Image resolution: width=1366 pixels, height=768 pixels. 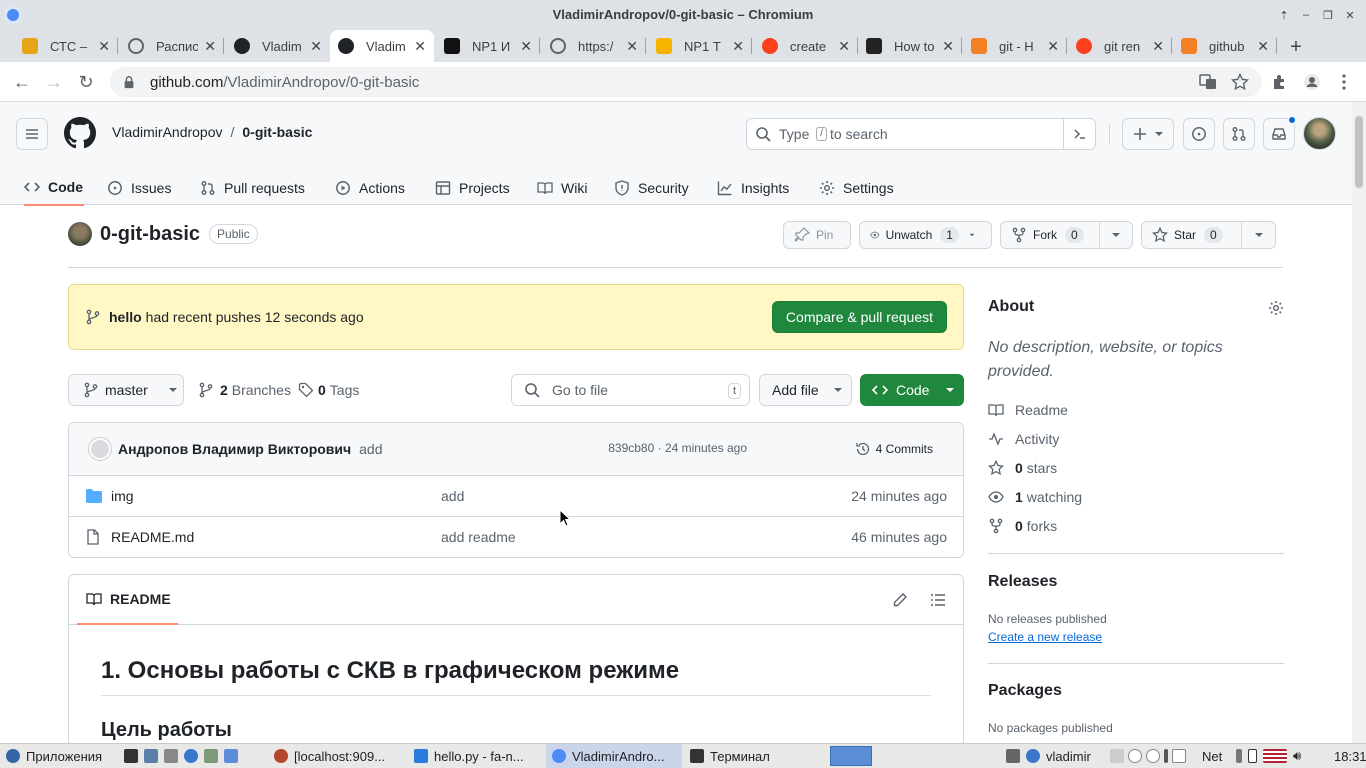 What do you see at coordinates (1022, 526) in the screenshot?
I see `forks-link: 0 forks` at bounding box center [1022, 526].